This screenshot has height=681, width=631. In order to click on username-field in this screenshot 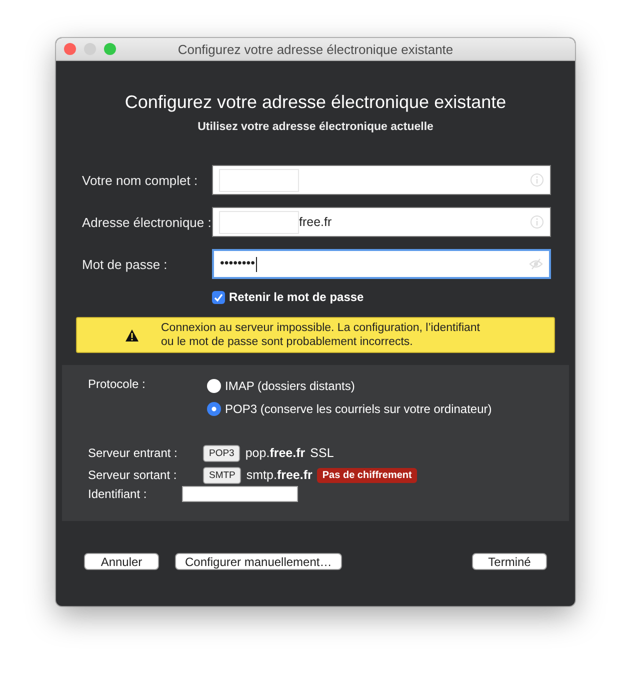, I will do `click(240, 494)`.